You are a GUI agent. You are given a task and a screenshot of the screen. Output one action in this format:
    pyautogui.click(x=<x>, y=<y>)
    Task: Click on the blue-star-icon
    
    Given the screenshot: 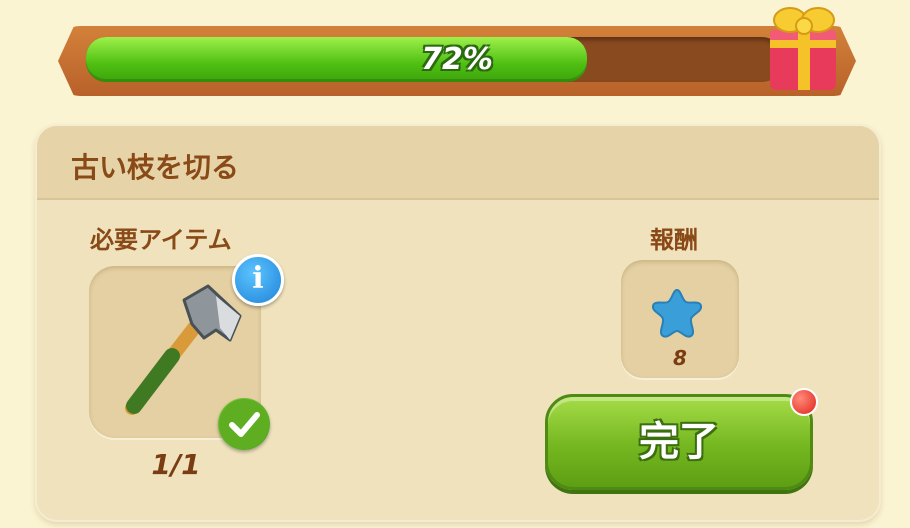 What is the action you would take?
    pyautogui.click(x=677, y=313)
    